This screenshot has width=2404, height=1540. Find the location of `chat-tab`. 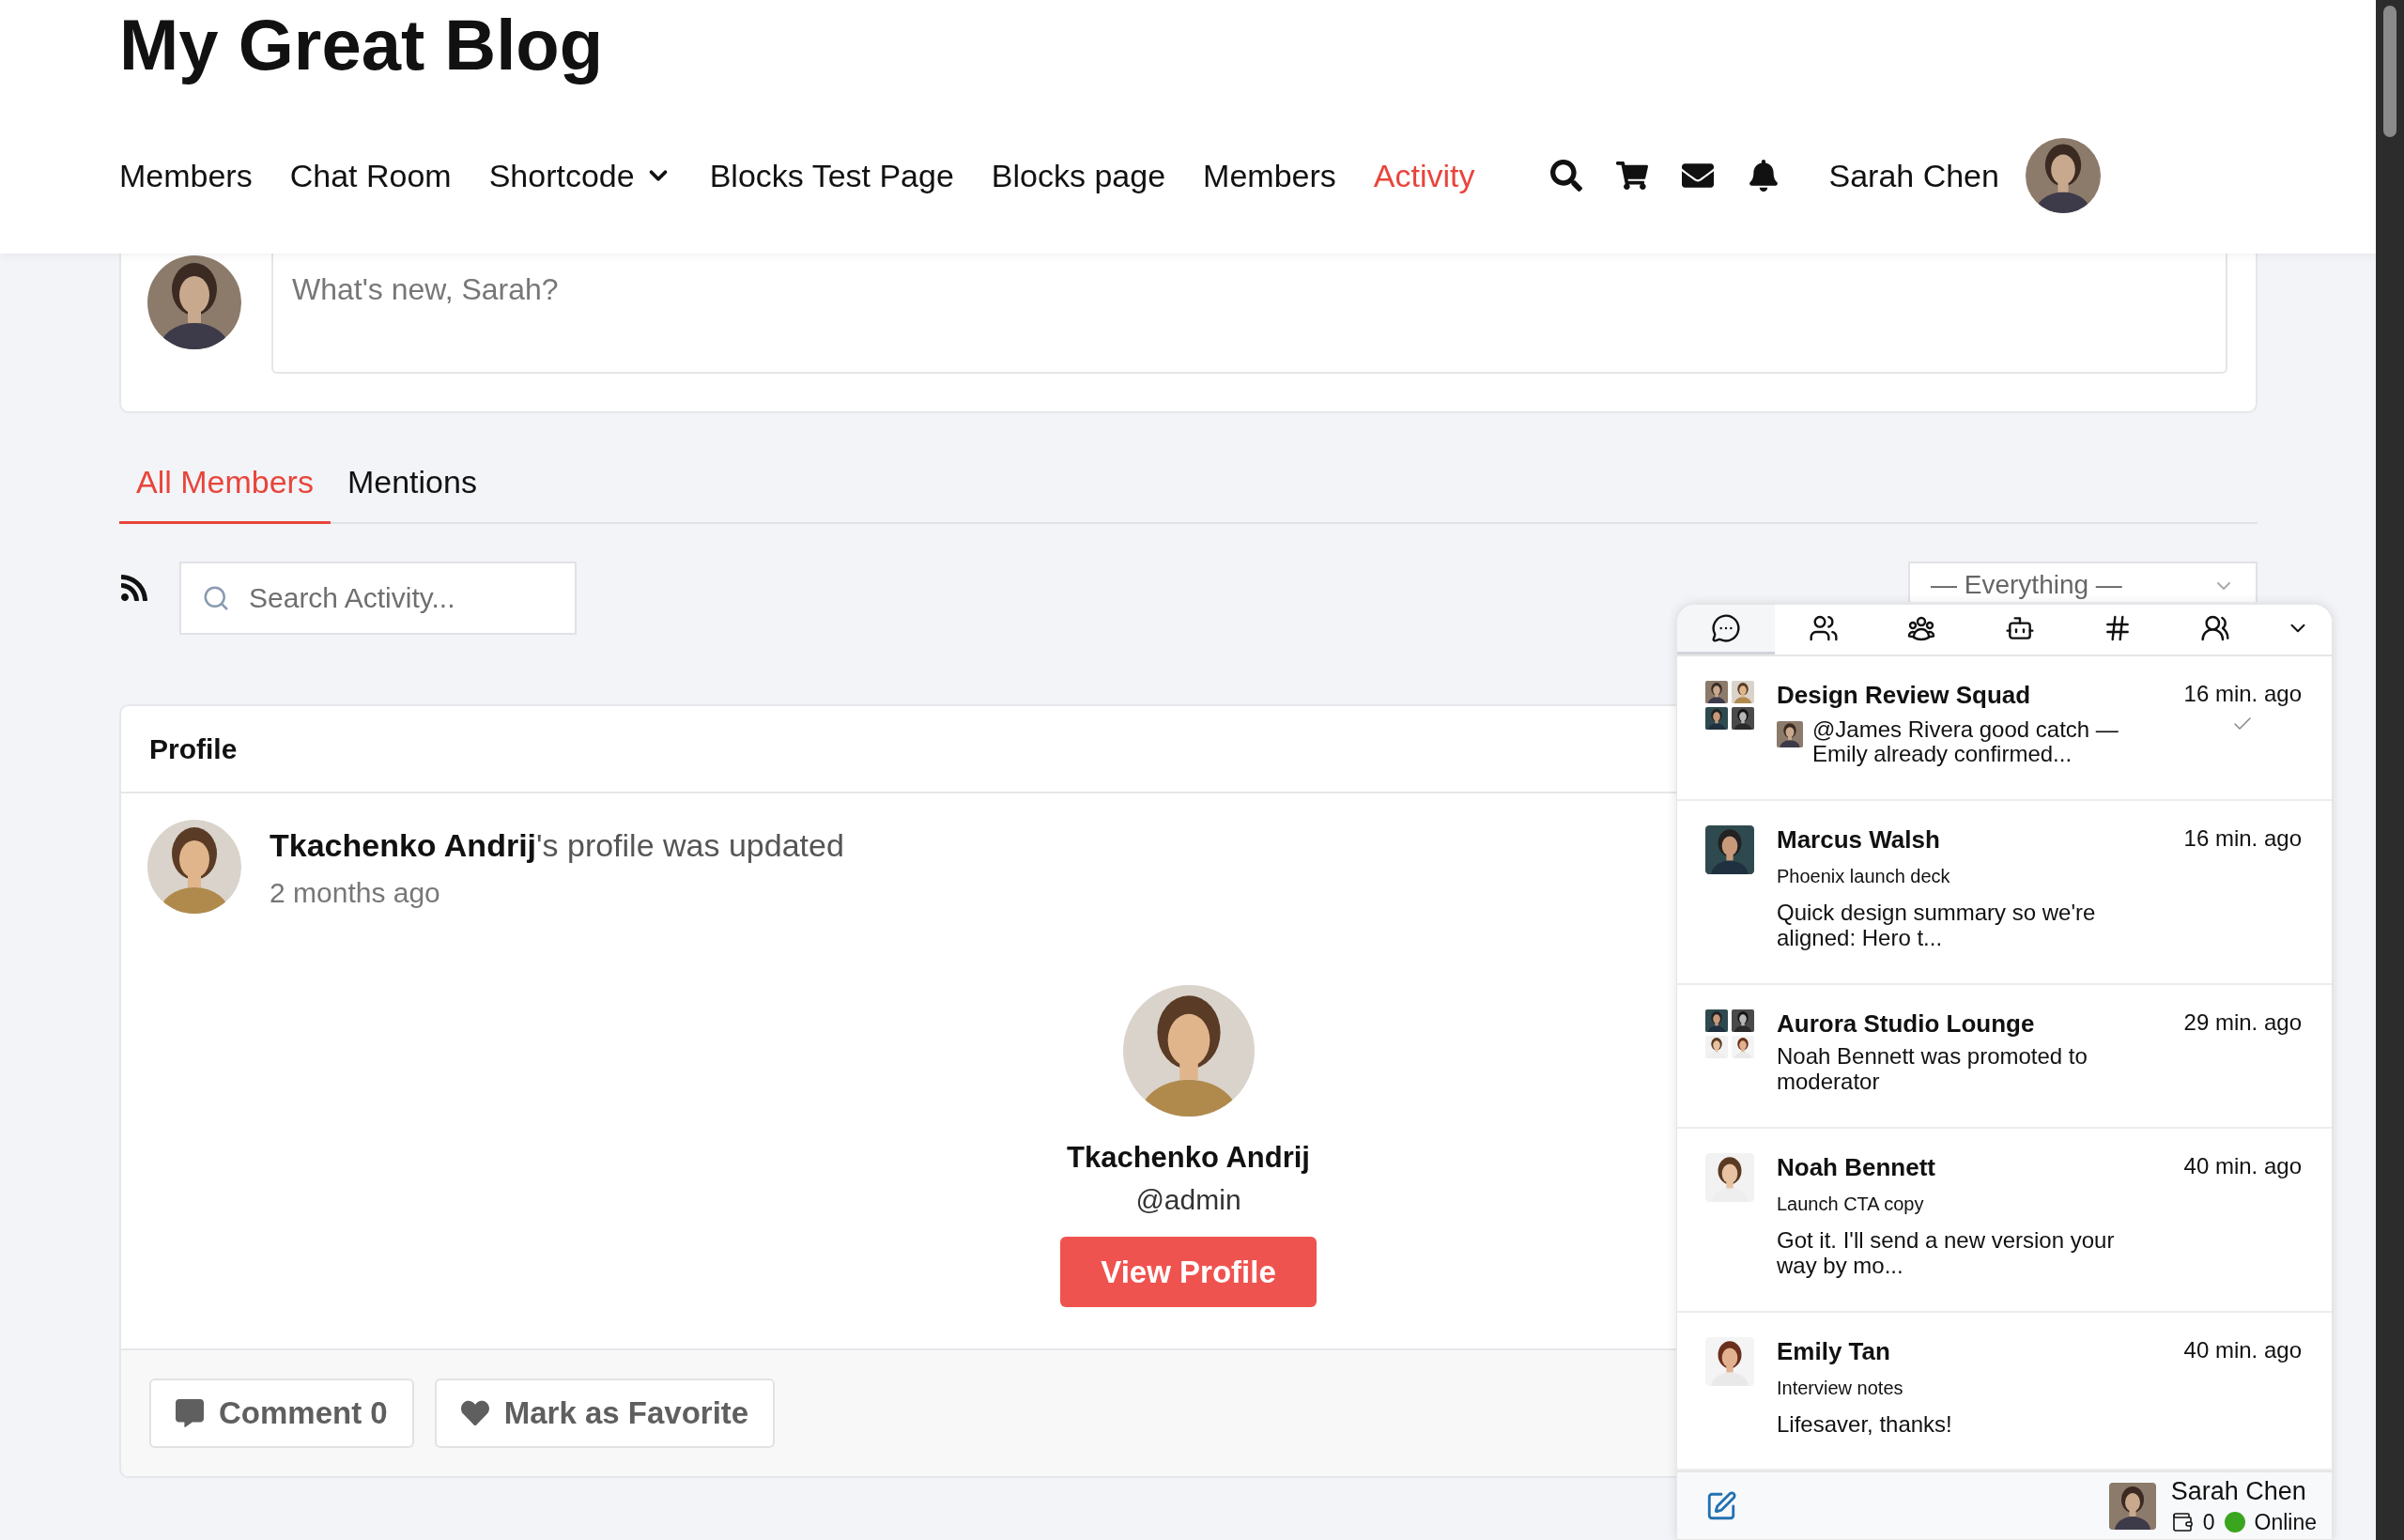

chat-tab is located at coordinates (1726, 629).